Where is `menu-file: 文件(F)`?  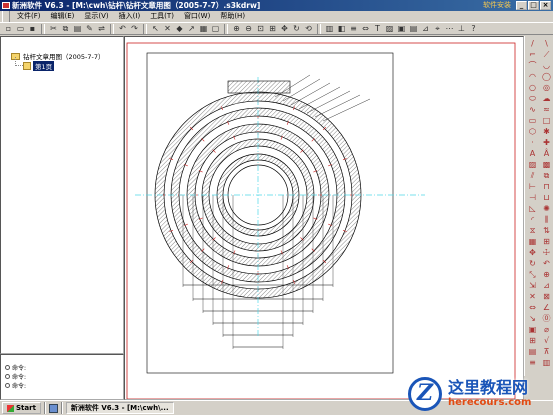
menu-file: 文件(F) is located at coordinates (29, 16).